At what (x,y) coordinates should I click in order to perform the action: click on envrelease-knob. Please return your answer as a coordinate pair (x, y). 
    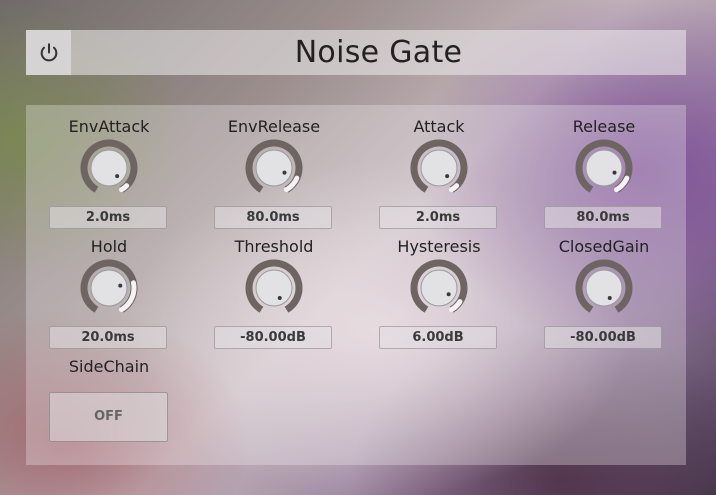
    Looking at the image, I should click on (274, 168).